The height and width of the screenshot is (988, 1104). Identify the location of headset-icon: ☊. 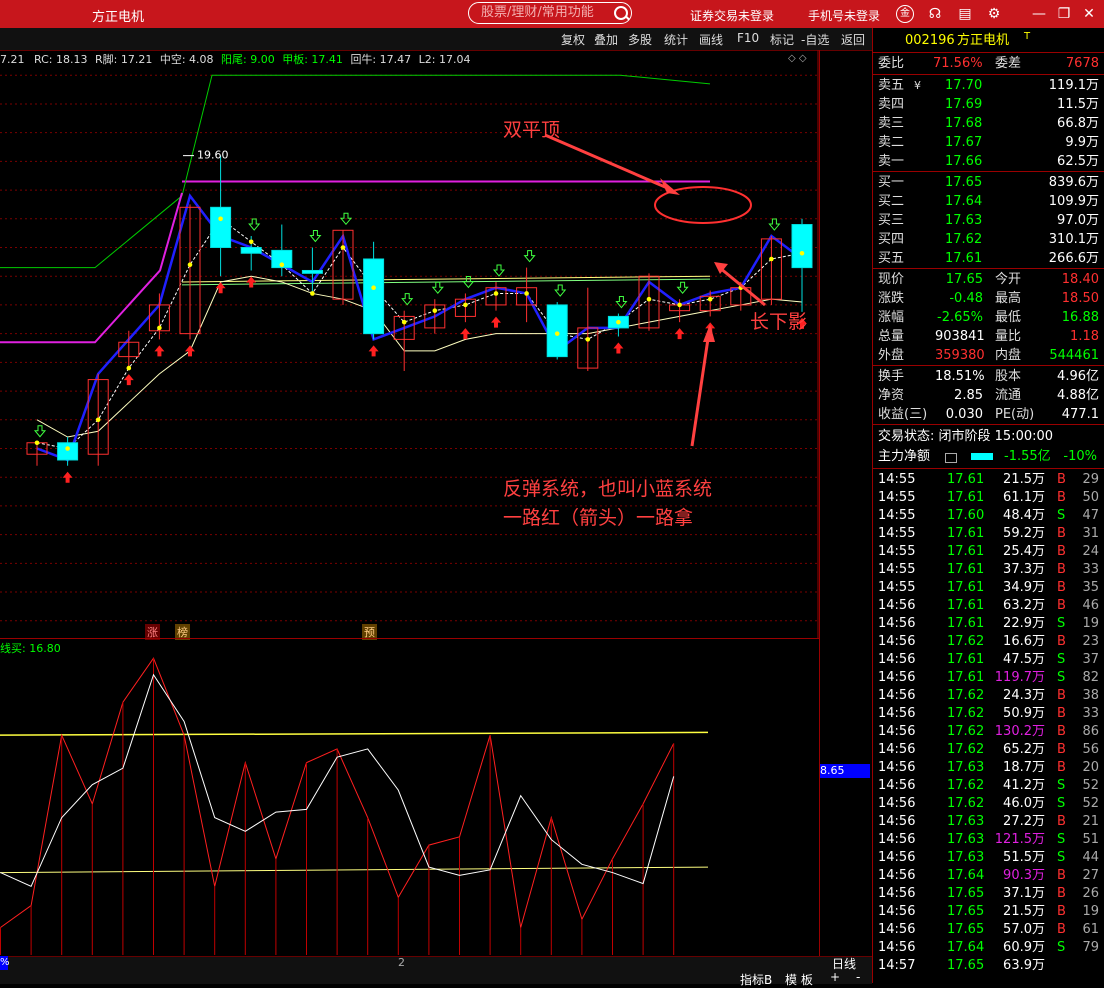
(935, 14).